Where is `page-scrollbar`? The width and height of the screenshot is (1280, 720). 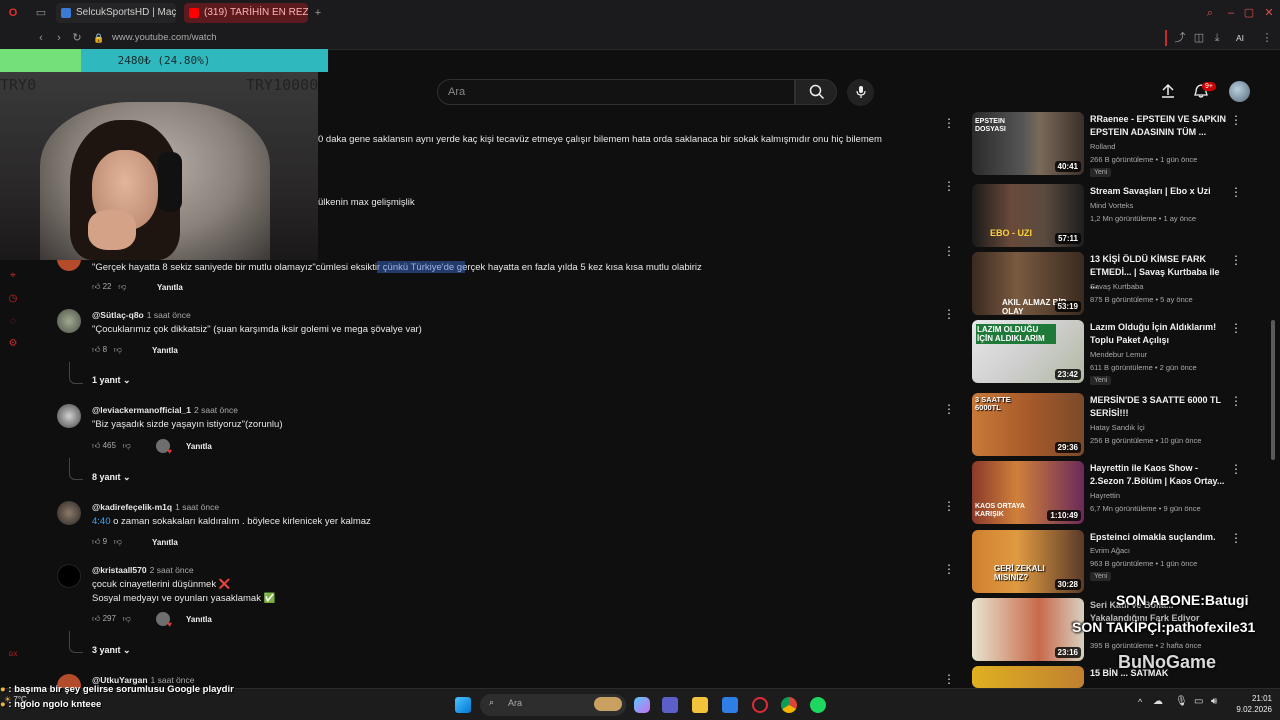 page-scrollbar is located at coordinates (1273, 390).